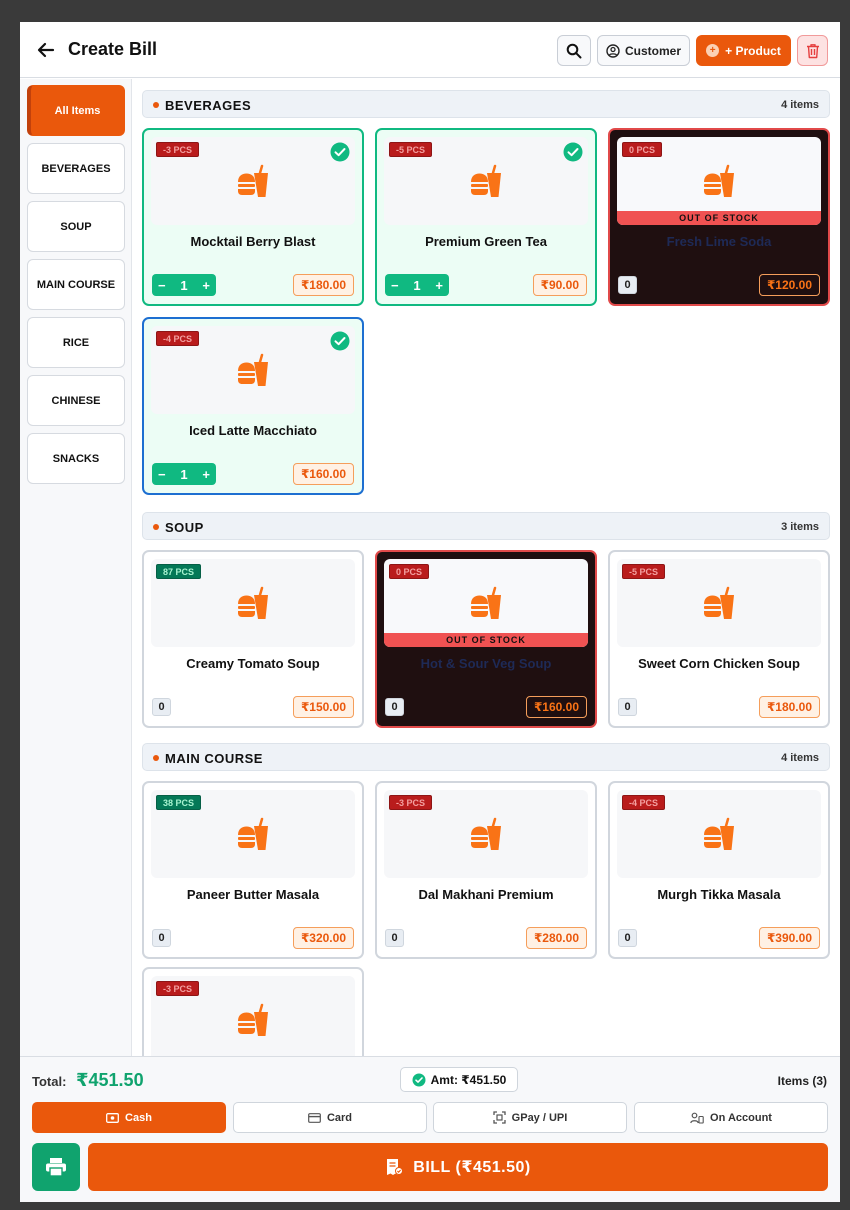 The image size is (850, 1210). I want to click on bill-button: BILL (₹451.50), so click(458, 1167).